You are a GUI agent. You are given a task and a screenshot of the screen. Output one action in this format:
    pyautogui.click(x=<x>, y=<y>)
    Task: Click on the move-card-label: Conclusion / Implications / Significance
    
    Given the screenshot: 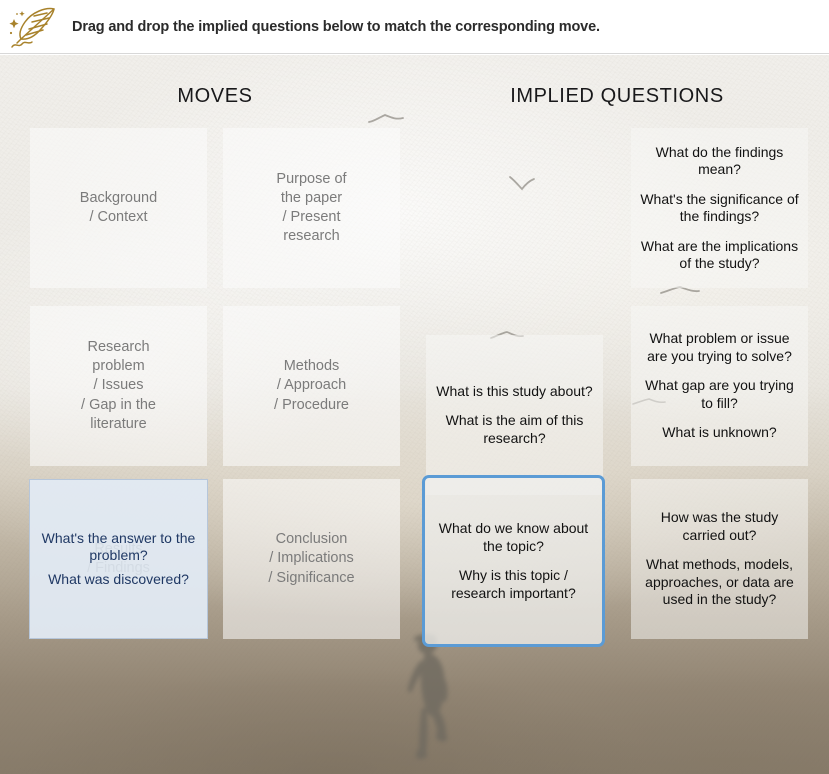 What is the action you would take?
    pyautogui.click(x=311, y=558)
    